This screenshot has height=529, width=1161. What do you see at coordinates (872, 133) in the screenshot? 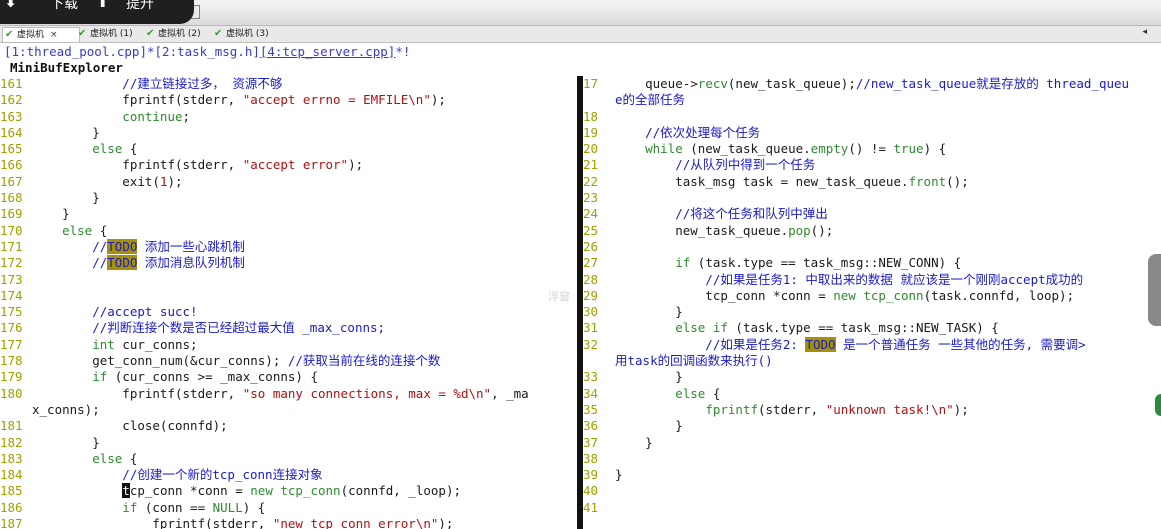
I see `code-line: 19 //依次处理每个任务` at bounding box center [872, 133].